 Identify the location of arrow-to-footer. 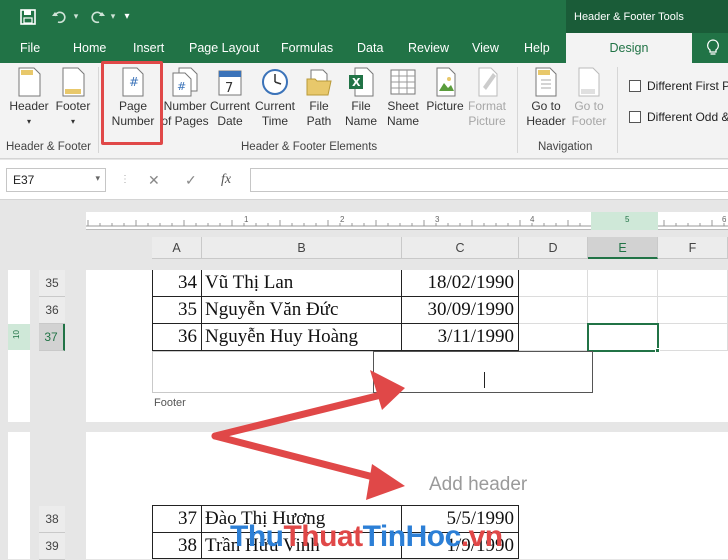
(300, 415).